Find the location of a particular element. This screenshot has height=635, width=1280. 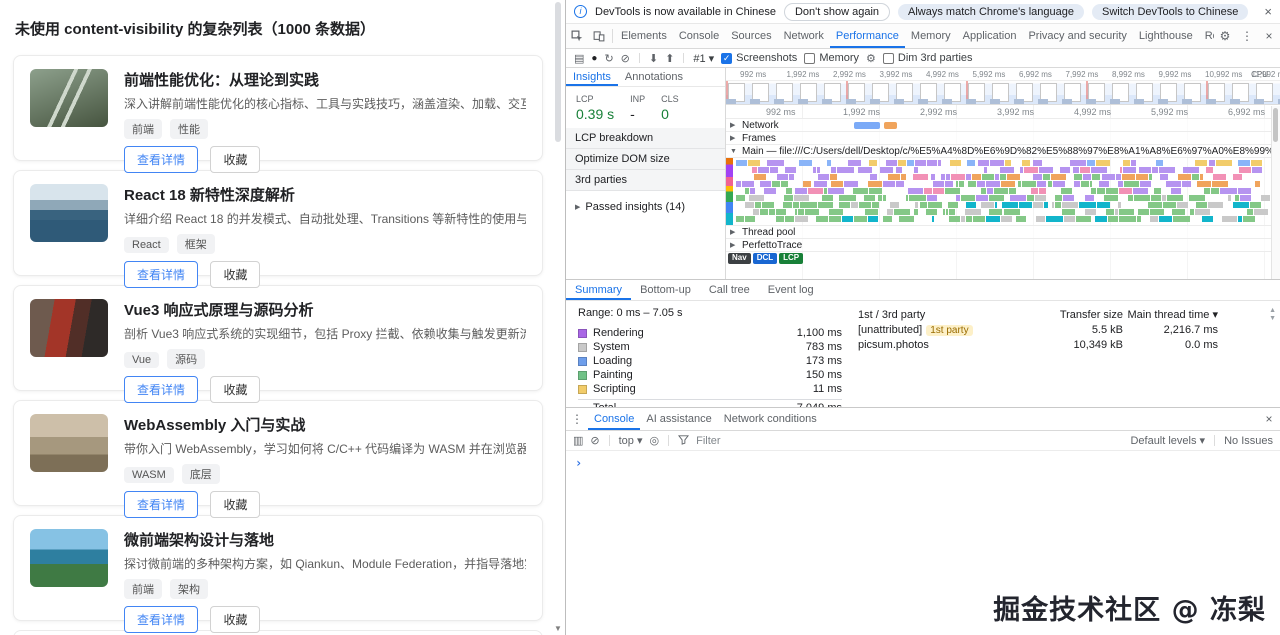

toggle-sidebar-icon: ▤ is located at coordinates (579, 58).